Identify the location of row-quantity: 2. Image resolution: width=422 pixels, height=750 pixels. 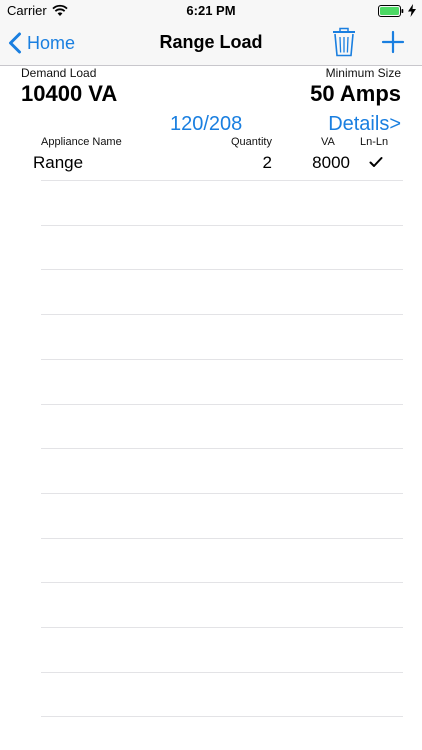
(267, 162).